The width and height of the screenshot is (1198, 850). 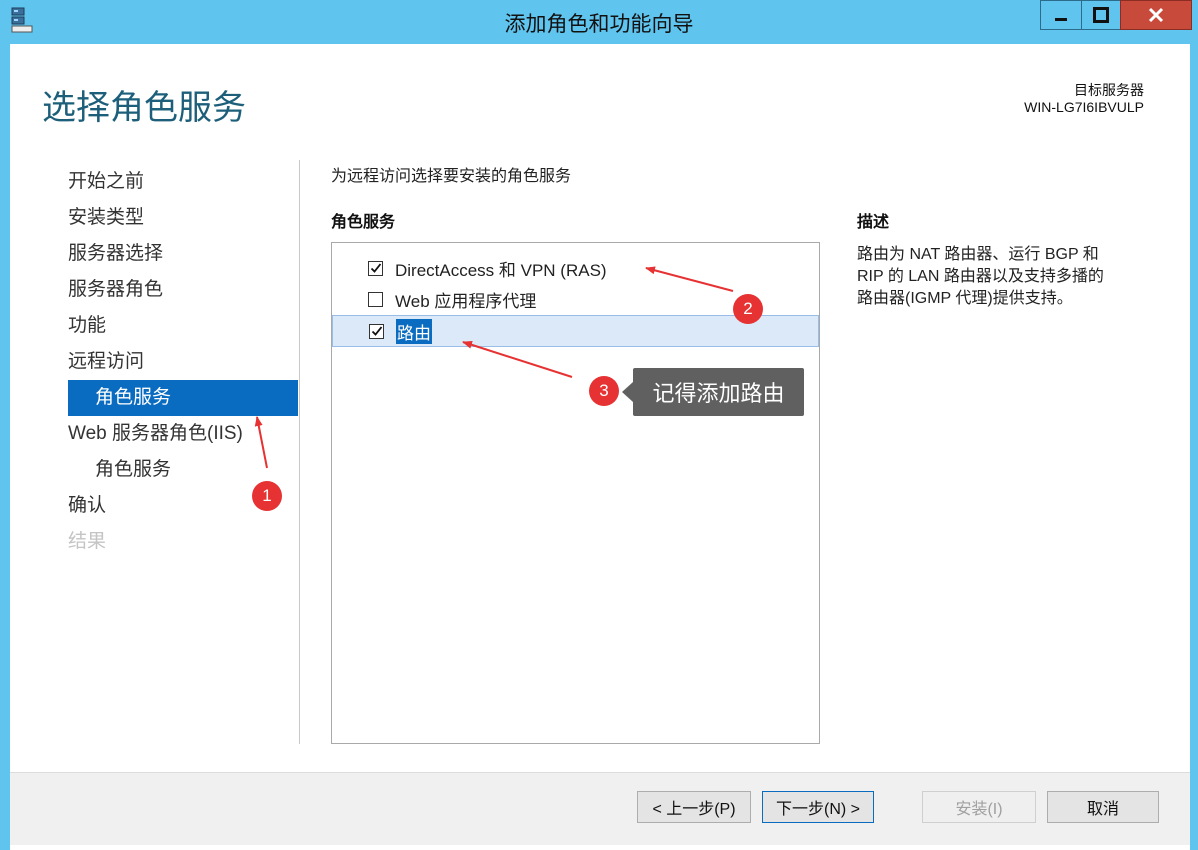 I want to click on role-label: 路由, so click(x=414, y=331).